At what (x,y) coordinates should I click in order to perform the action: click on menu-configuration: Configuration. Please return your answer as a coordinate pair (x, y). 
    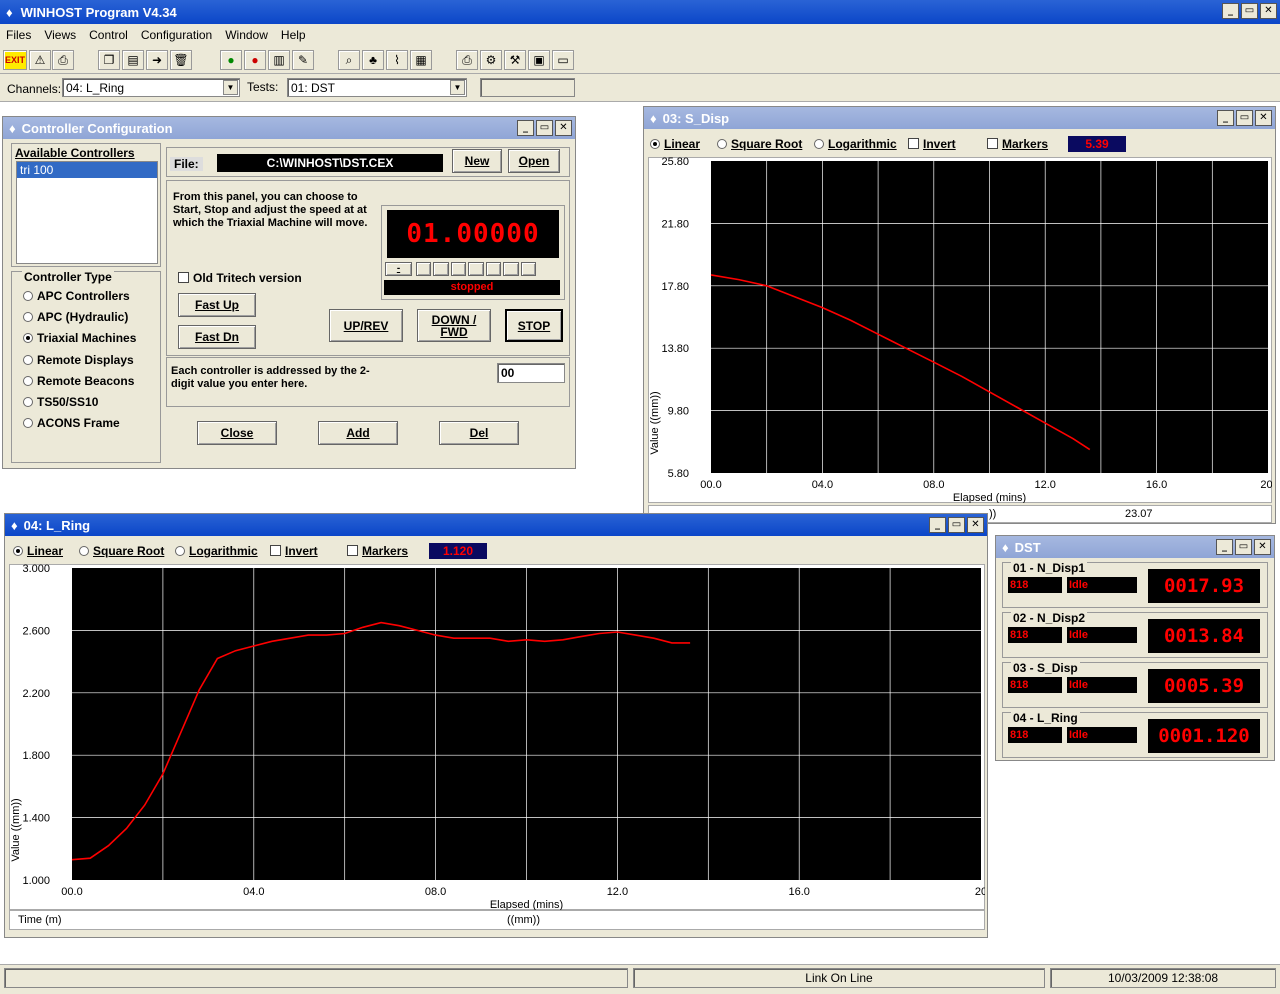
    Looking at the image, I should click on (176, 35).